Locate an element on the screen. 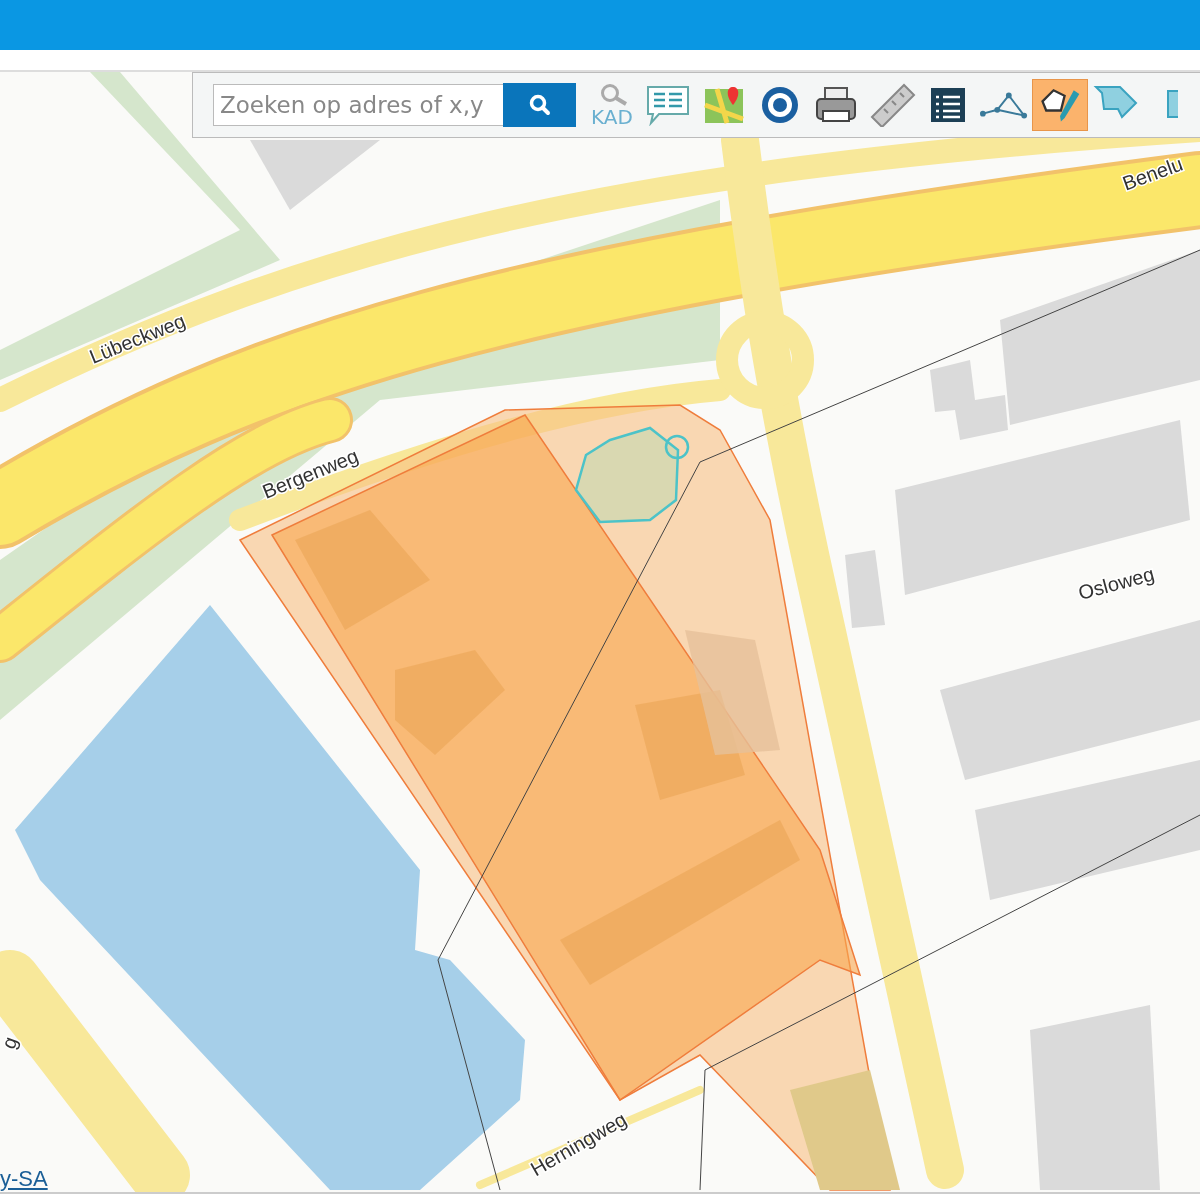  street-label: Osloweg is located at coordinates (1116, 583).